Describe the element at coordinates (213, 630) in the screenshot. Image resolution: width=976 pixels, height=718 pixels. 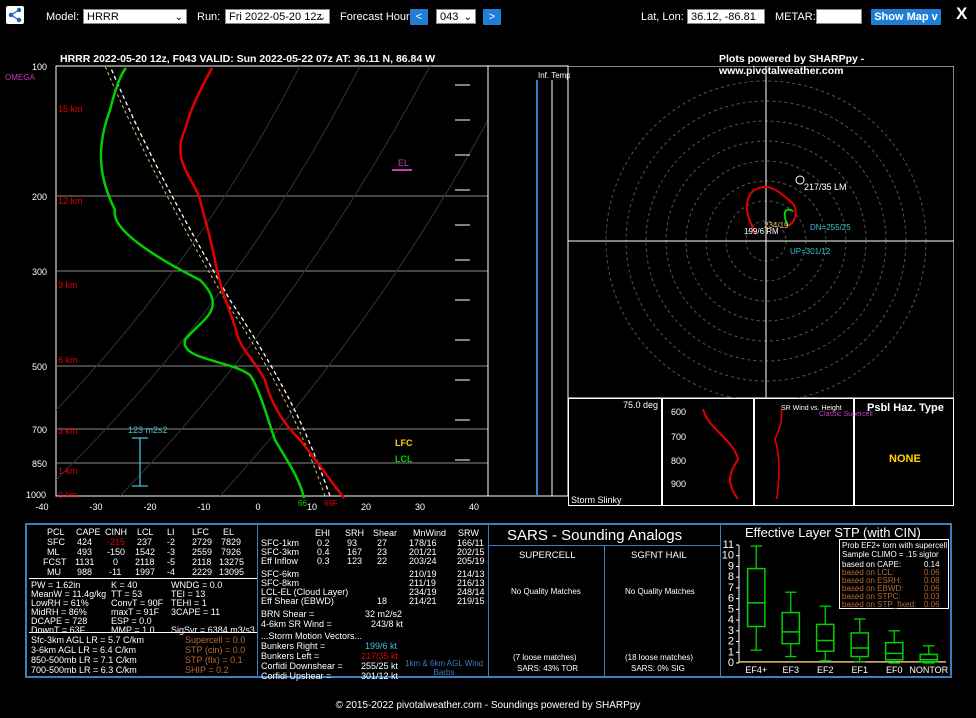
I see `sigsvr-value: SigSvr = 6384 m3/s3` at that location.